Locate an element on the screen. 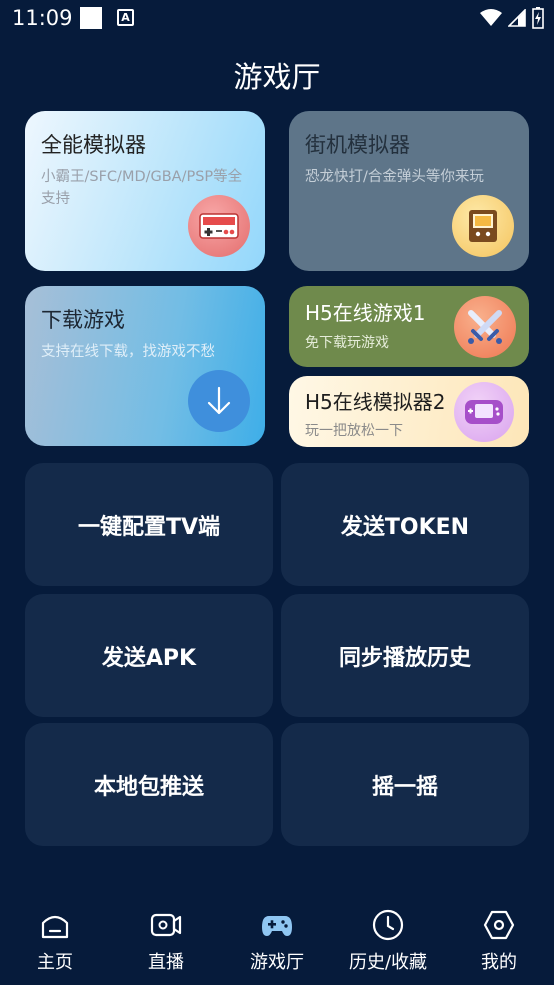 The image size is (554, 985). h5-online-emulator-card: H5在线模拟器2 玩一把放松一下 is located at coordinates (409, 411).